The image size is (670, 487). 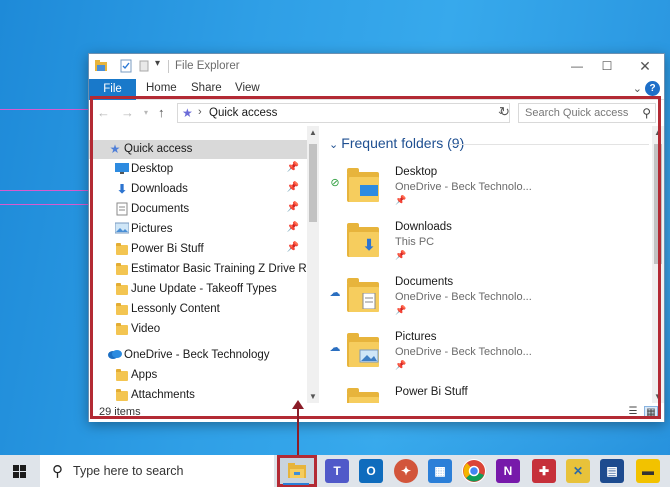 What do you see at coordinates (486, 391) in the screenshot?
I see `folder-item-power-bi-stuff: Power Bi Stuff` at bounding box center [486, 391].